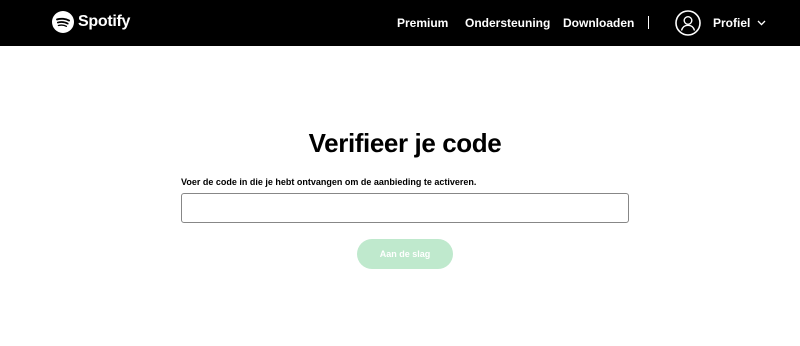 The image size is (800, 346). I want to click on nav-link-download: Downloaden, so click(598, 23).